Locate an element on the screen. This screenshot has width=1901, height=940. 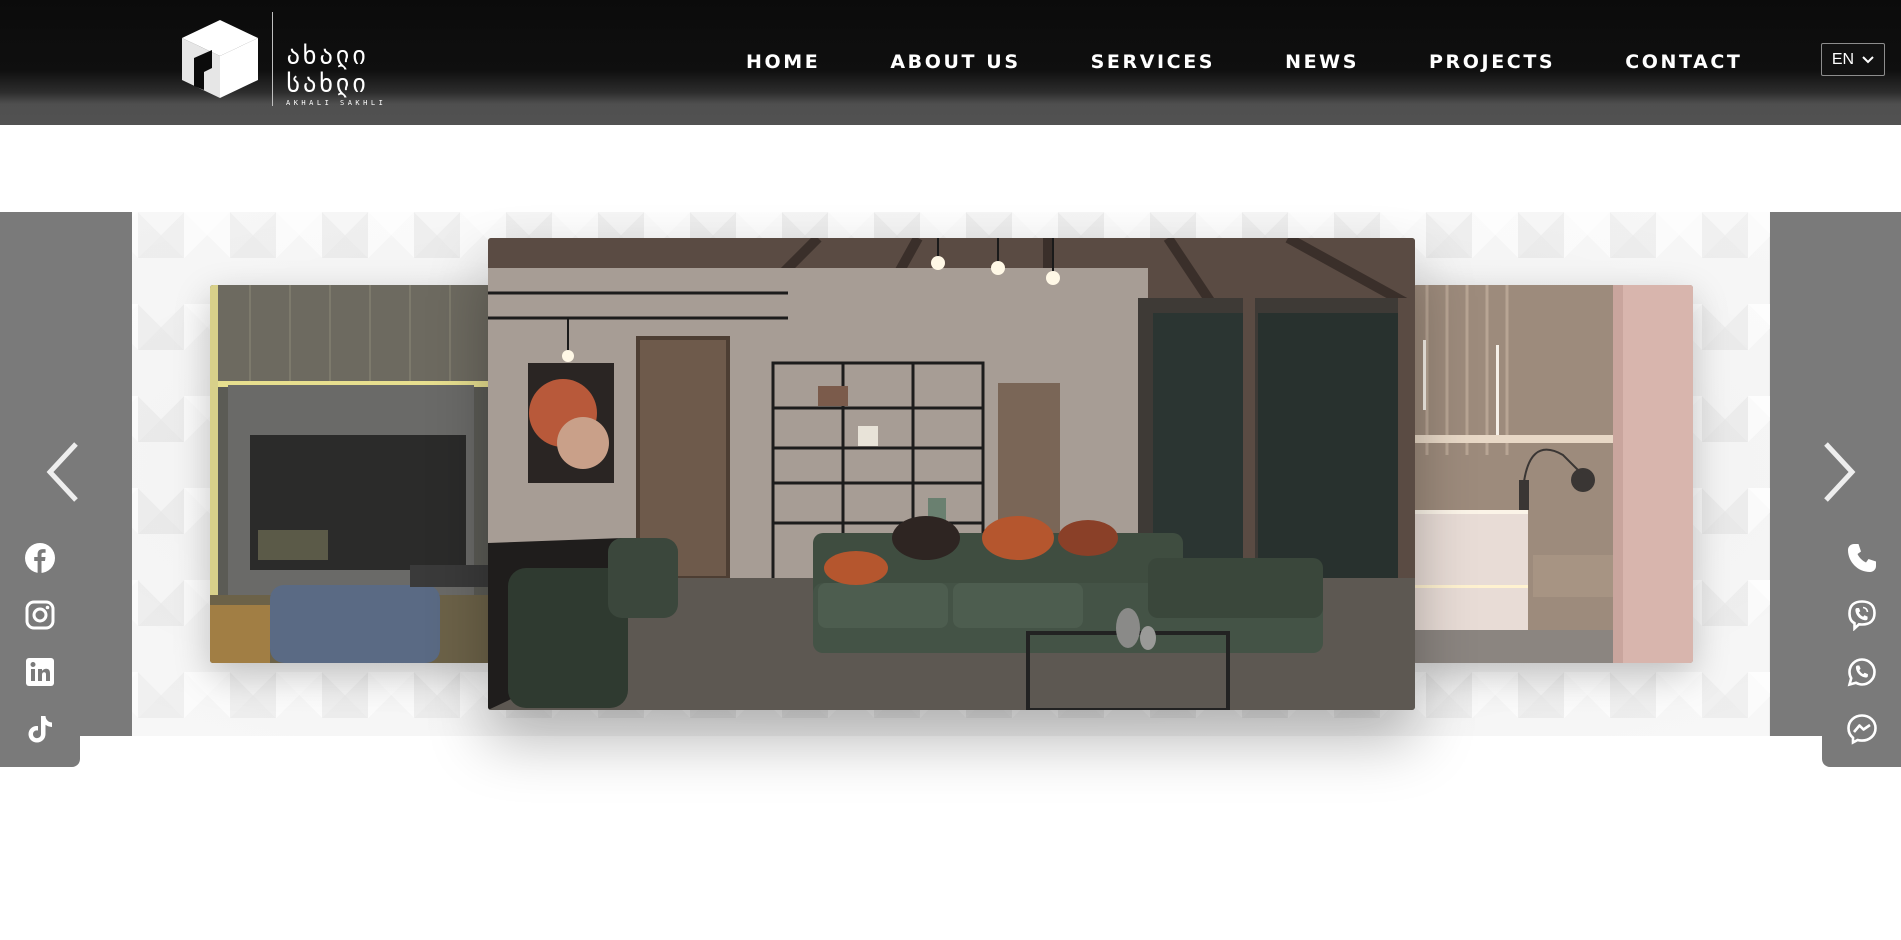
whatsapp-link is located at coordinates (1862, 672).